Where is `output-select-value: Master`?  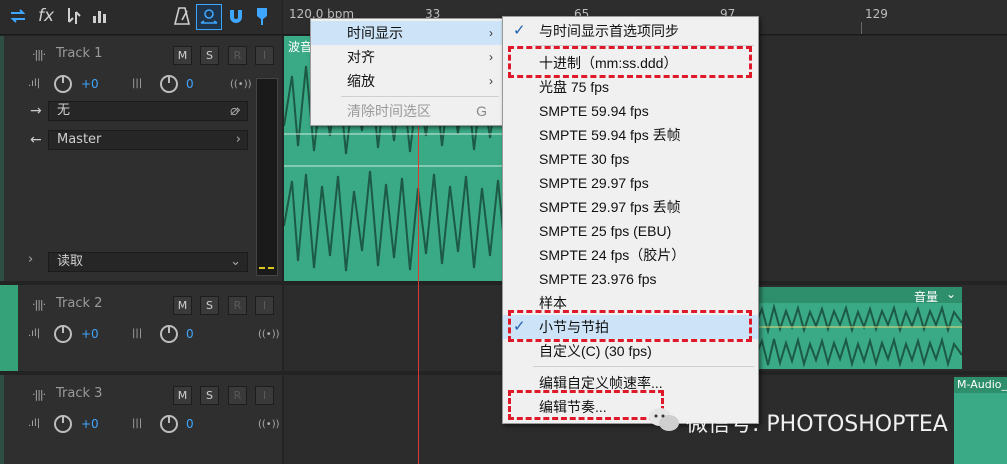
output-select-value: Master is located at coordinates (79, 139).